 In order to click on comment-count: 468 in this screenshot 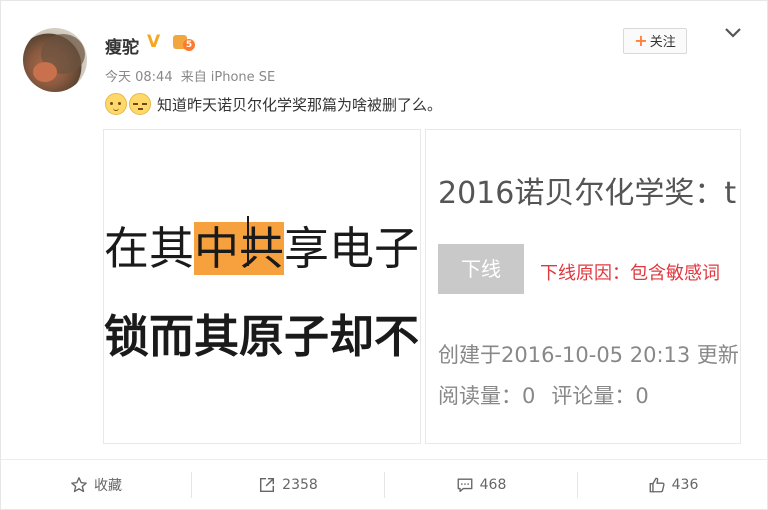, I will do `click(493, 485)`.